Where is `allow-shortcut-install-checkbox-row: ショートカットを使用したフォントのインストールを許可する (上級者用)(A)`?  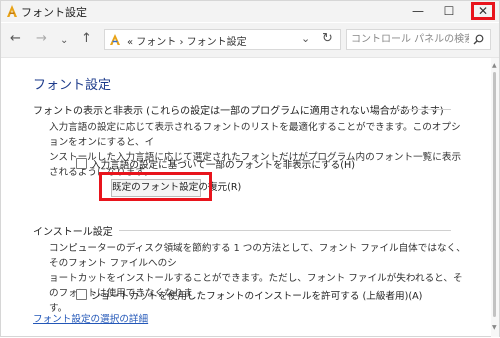
allow-shortcut-install-checkbox-row: ショートカットを使用したフォントのインストールを許可する (上級者用)(A) is located at coordinates (249, 295).